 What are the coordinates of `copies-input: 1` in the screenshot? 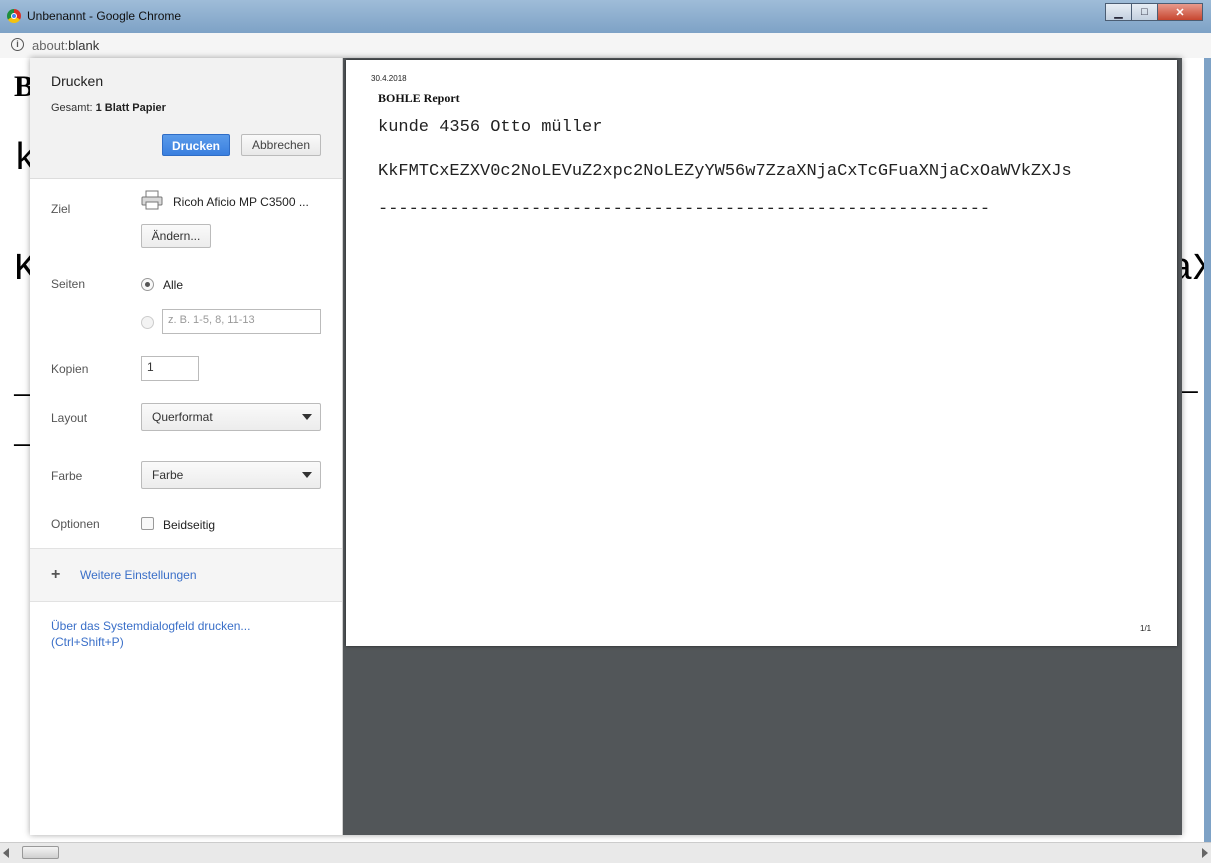 It's located at (170, 368).